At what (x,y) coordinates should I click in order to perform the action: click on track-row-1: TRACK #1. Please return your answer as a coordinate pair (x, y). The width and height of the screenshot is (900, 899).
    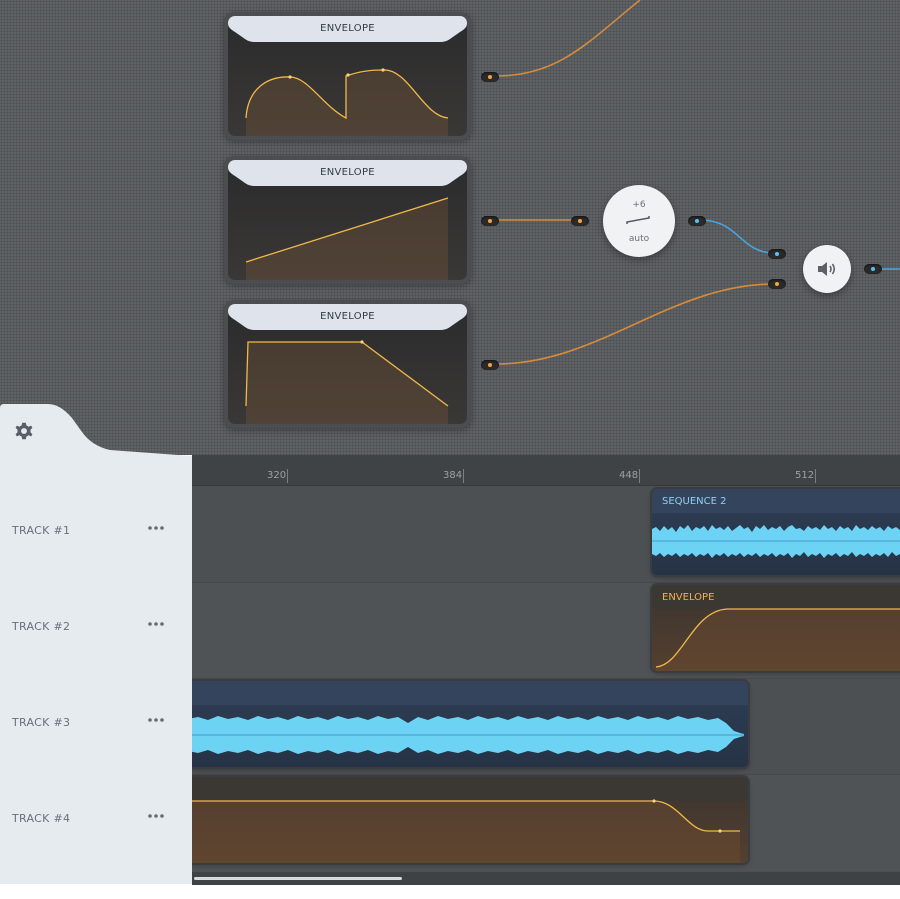
    Looking at the image, I should click on (96, 532).